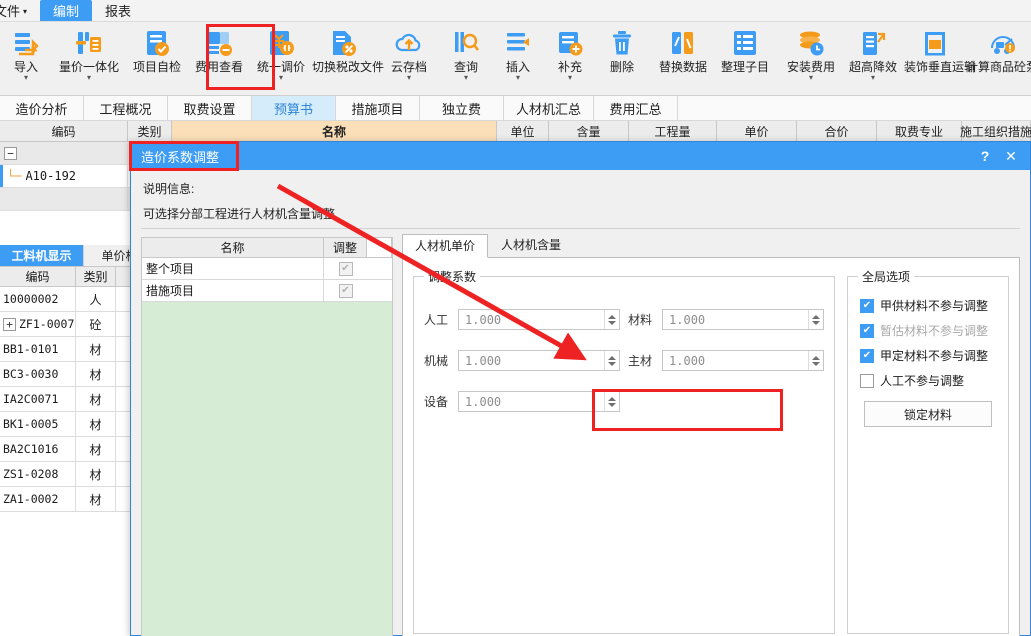  What do you see at coordinates (345, 247) in the screenshot?
I see `column-header-adjust: 调整` at bounding box center [345, 247].